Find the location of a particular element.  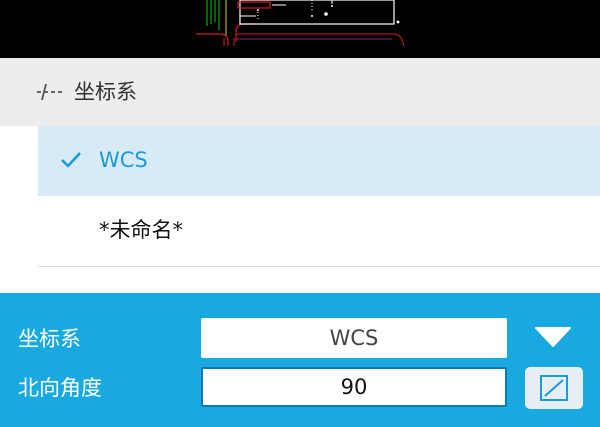

checkmark-icon is located at coordinates (71, 162).